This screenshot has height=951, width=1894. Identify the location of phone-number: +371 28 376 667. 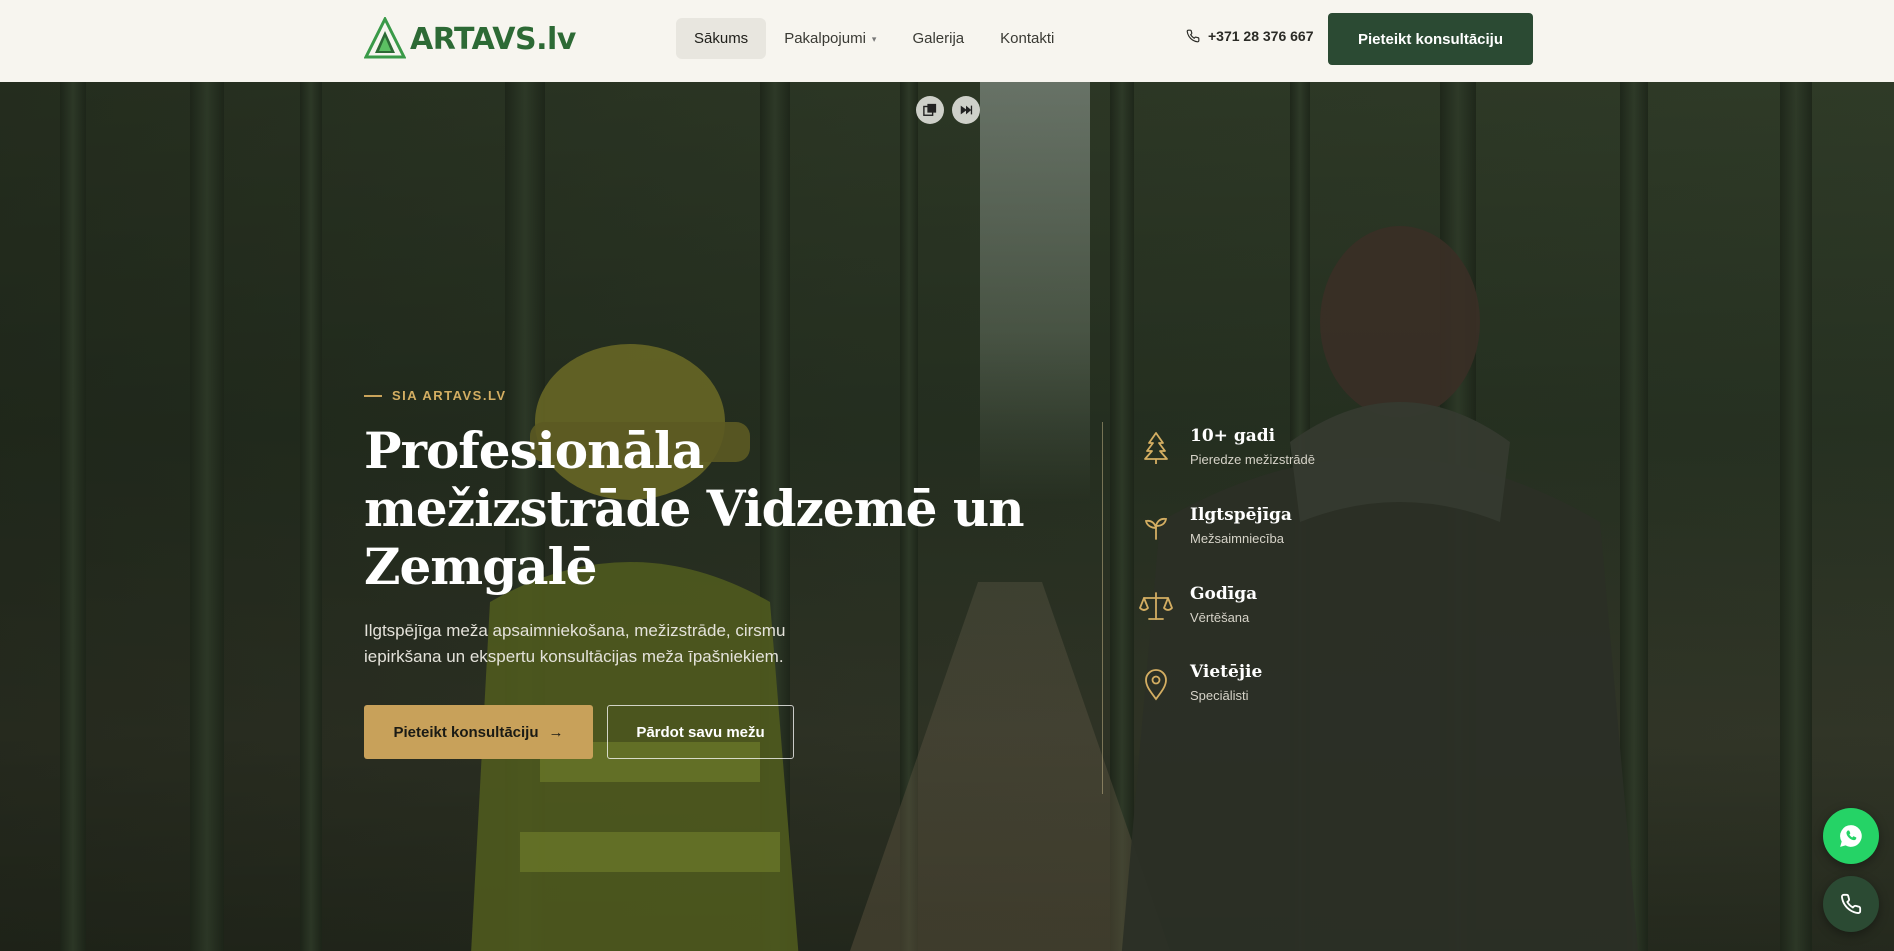
(1261, 36).